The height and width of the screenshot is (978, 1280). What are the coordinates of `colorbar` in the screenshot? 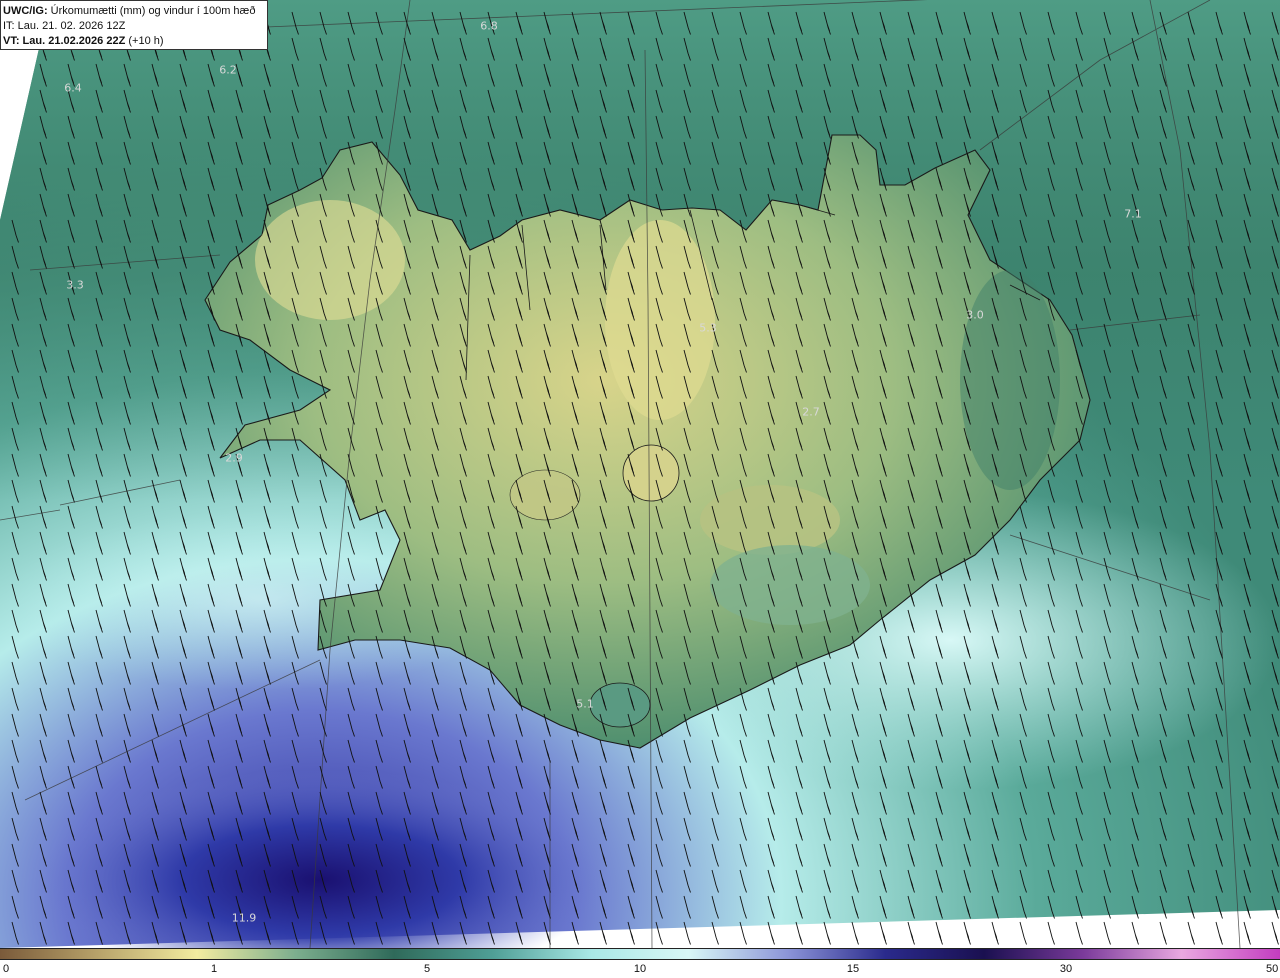 It's located at (640, 954).